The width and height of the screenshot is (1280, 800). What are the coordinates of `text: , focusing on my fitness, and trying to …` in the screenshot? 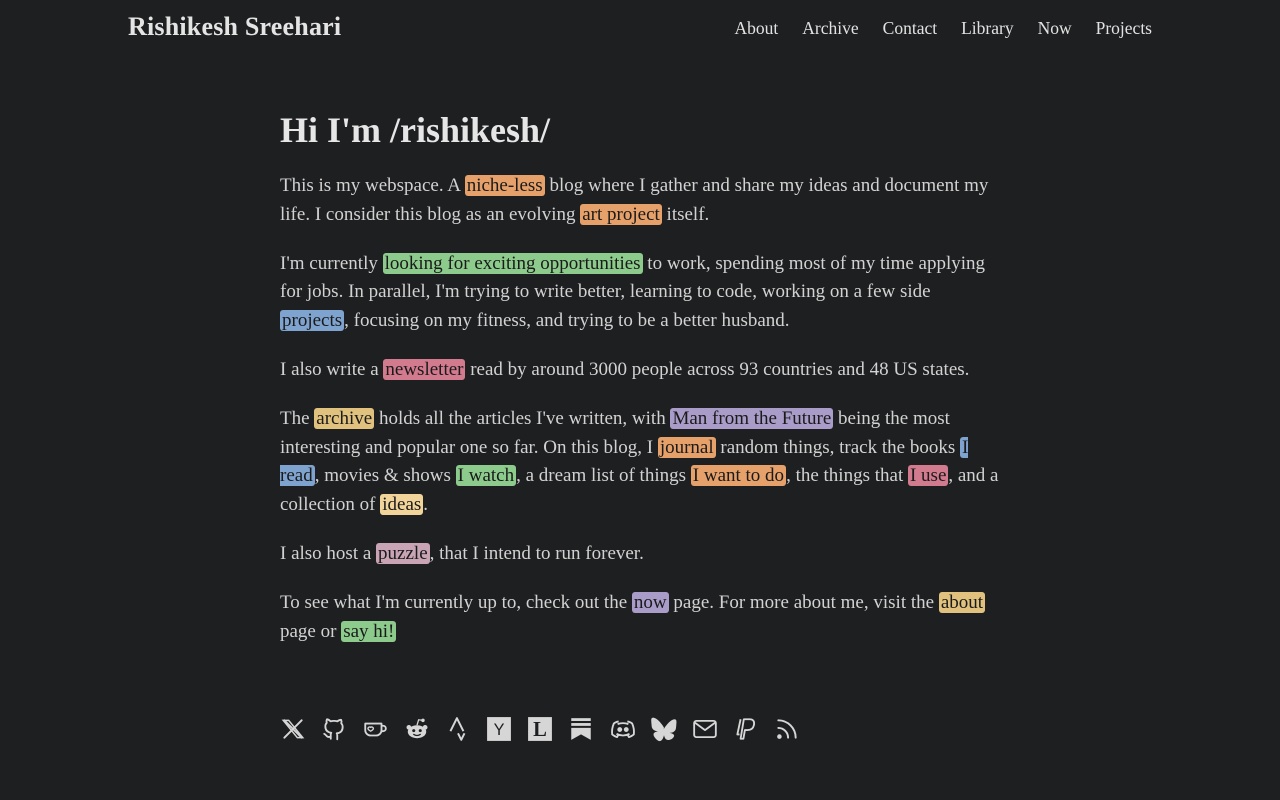 It's located at (567, 321).